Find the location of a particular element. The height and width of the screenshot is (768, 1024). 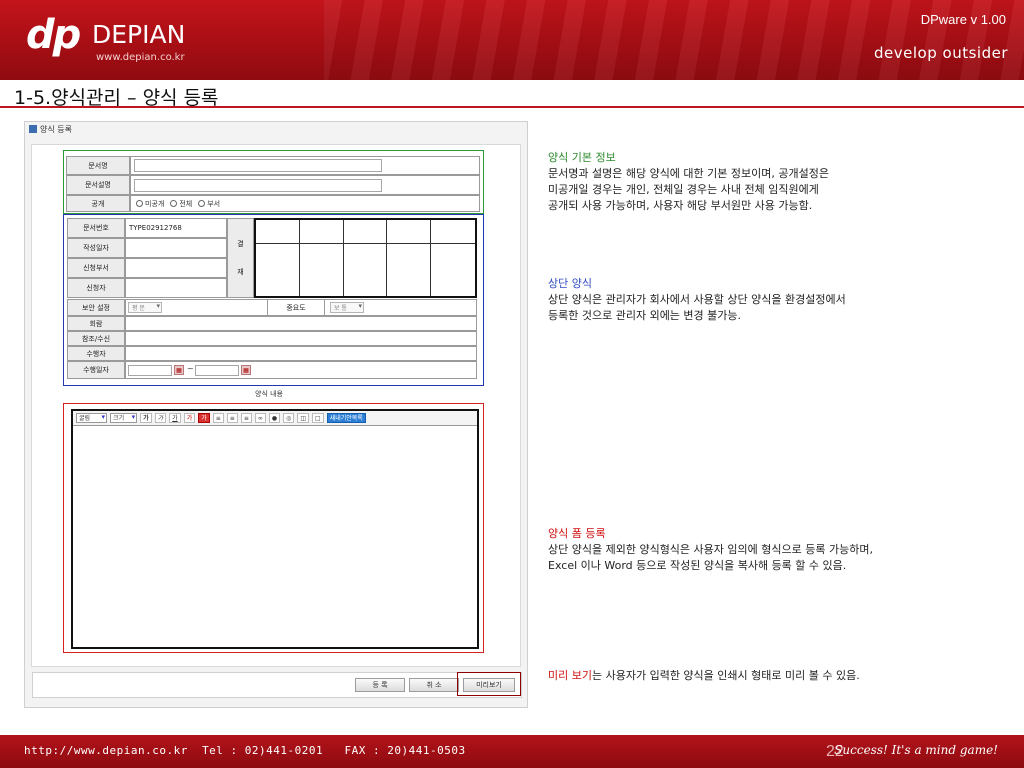

window-title: 양식 등록 is located at coordinates (50, 129).